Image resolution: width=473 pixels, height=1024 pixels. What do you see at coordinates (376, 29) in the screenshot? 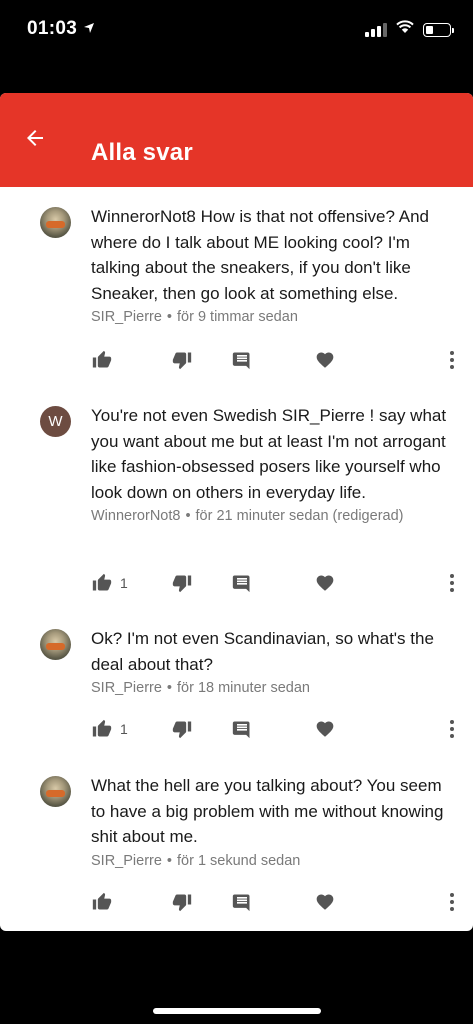
I see `signal-icon` at bounding box center [376, 29].